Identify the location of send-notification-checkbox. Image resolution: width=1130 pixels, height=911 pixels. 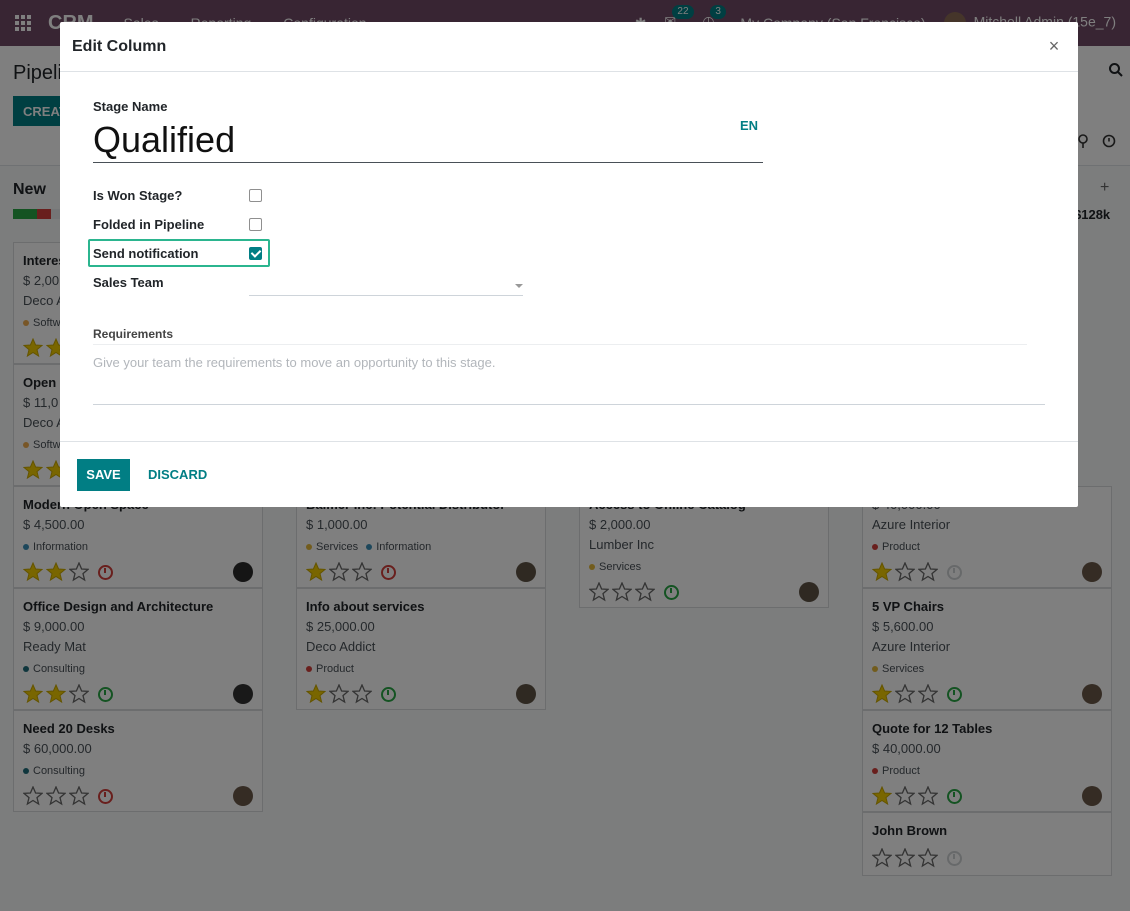
(255, 253).